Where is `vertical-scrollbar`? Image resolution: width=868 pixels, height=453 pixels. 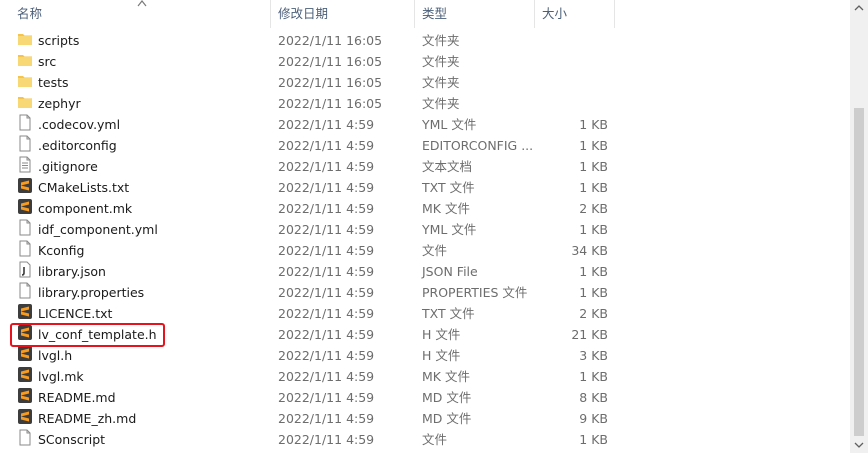 vertical-scrollbar is located at coordinates (859, 226).